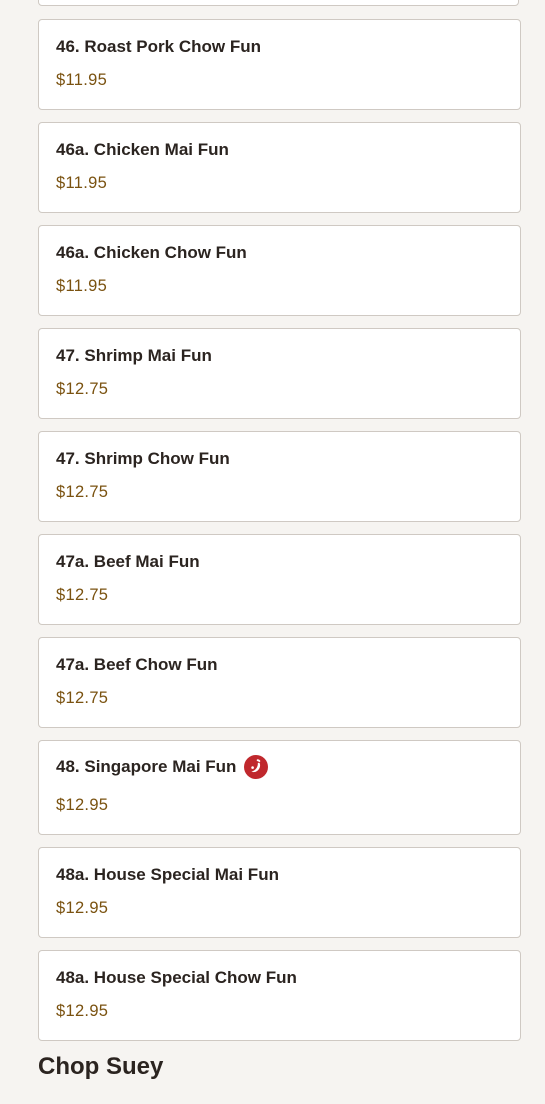 This screenshot has width=545, height=1104. What do you see at coordinates (158, 46) in the screenshot?
I see `menu-item-name: 46. Roast Pork Chow Fun` at bounding box center [158, 46].